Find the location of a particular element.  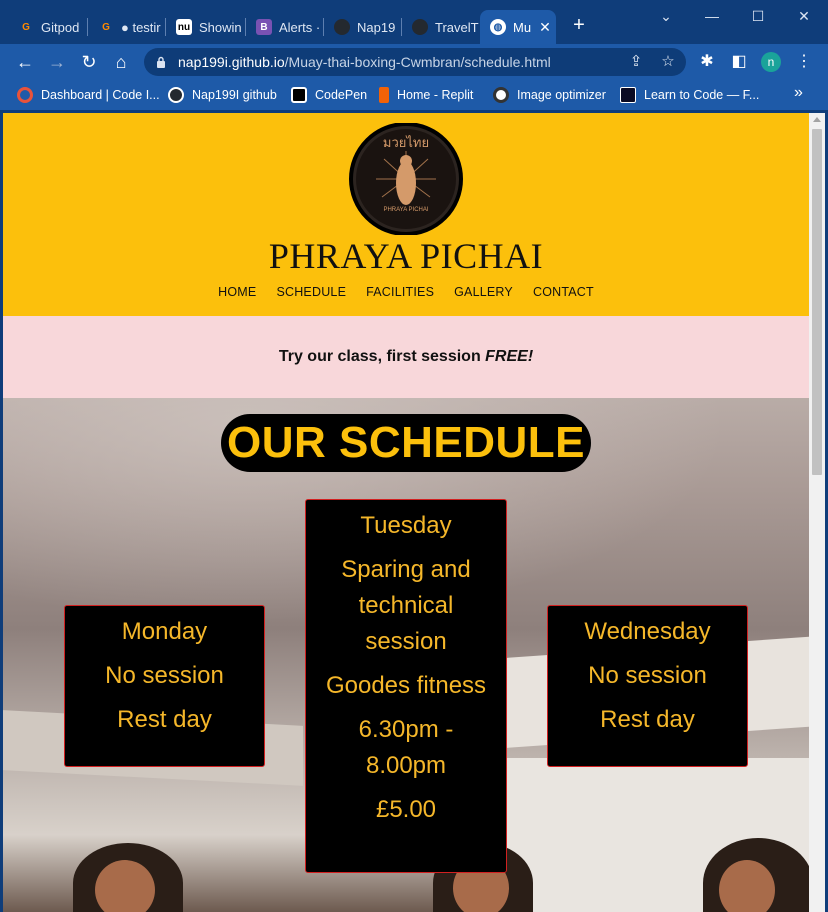

bookmark-replit: Home - Replit is located at coordinates (426, 95).